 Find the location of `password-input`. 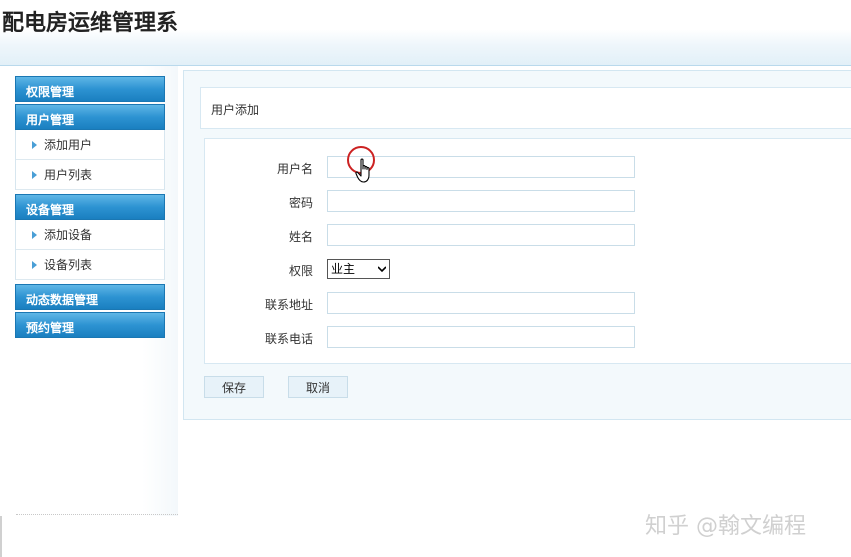

password-input is located at coordinates (481, 201).